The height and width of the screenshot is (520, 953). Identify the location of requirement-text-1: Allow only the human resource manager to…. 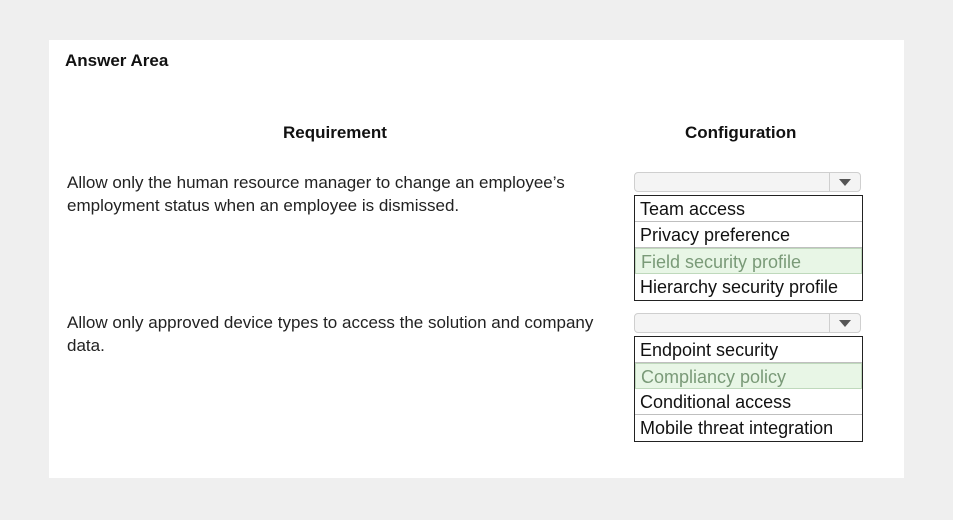
(316, 194).